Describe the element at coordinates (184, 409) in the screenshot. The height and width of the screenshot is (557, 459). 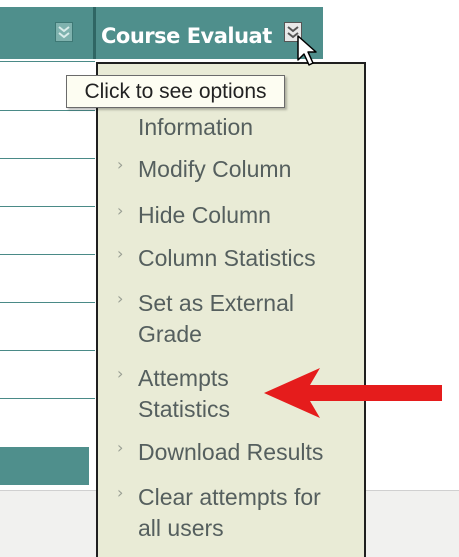
I see `menu-item-line: Statistics` at that location.